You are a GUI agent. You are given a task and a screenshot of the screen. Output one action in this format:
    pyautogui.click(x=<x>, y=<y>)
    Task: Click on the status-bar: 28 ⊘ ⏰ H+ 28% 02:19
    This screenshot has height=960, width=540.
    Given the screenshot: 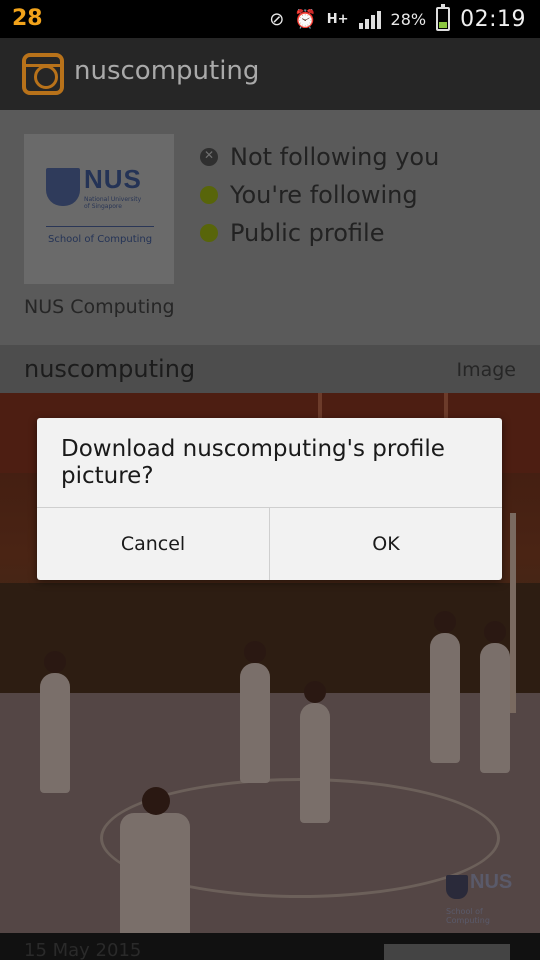 What is the action you would take?
    pyautogui.click(x=270, y=19)
    